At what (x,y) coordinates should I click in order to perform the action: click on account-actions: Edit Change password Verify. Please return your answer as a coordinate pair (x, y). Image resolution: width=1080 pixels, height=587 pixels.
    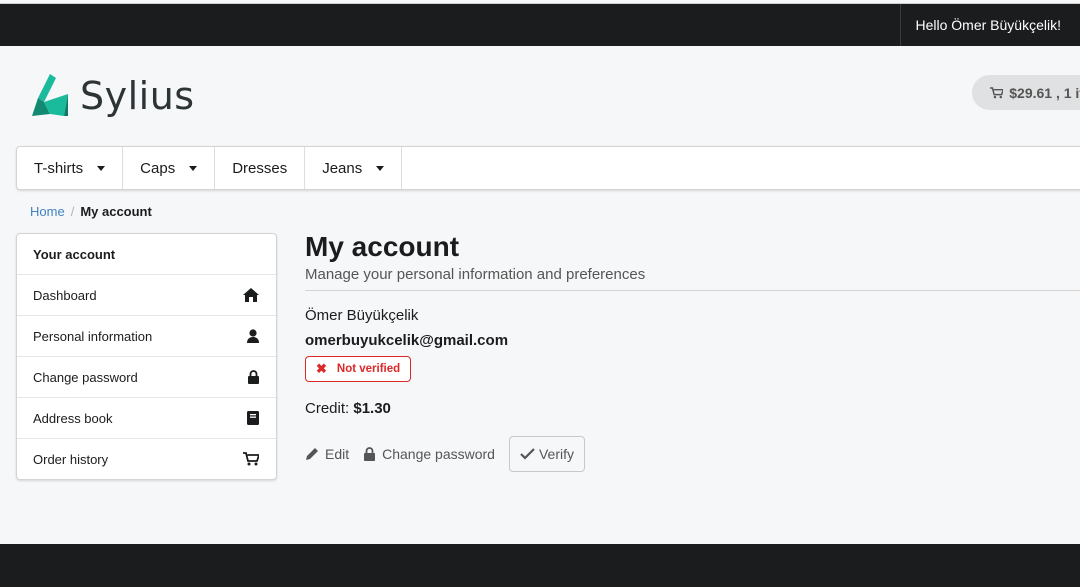
    Looking at the image, I should click on (445, 454).